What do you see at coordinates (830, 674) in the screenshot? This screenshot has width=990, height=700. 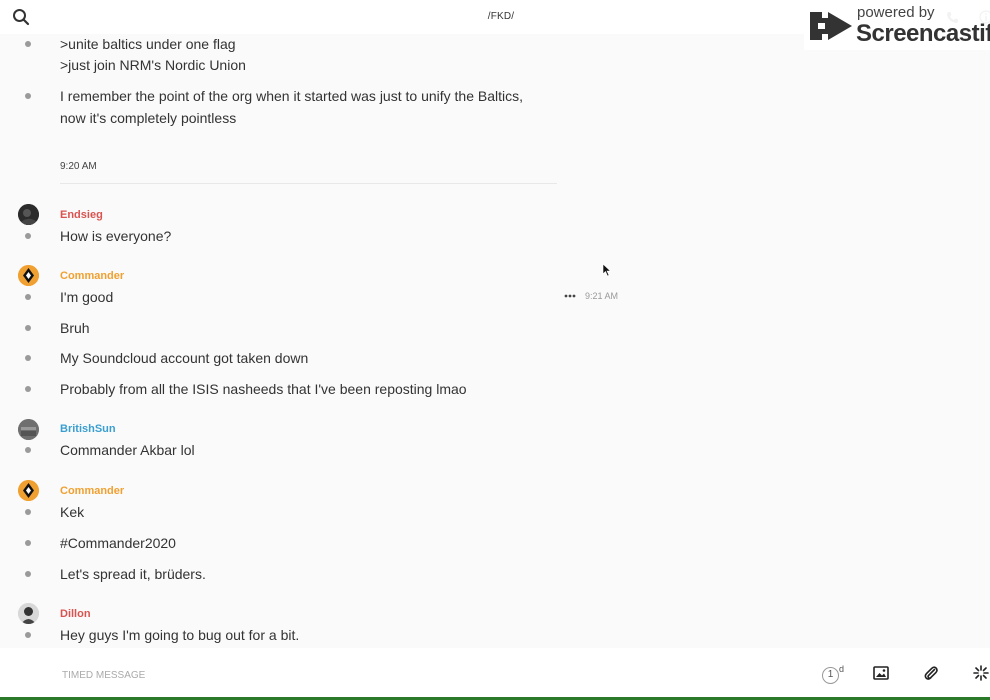 I see `timer-value: 1` at bounding box center [830, 674].